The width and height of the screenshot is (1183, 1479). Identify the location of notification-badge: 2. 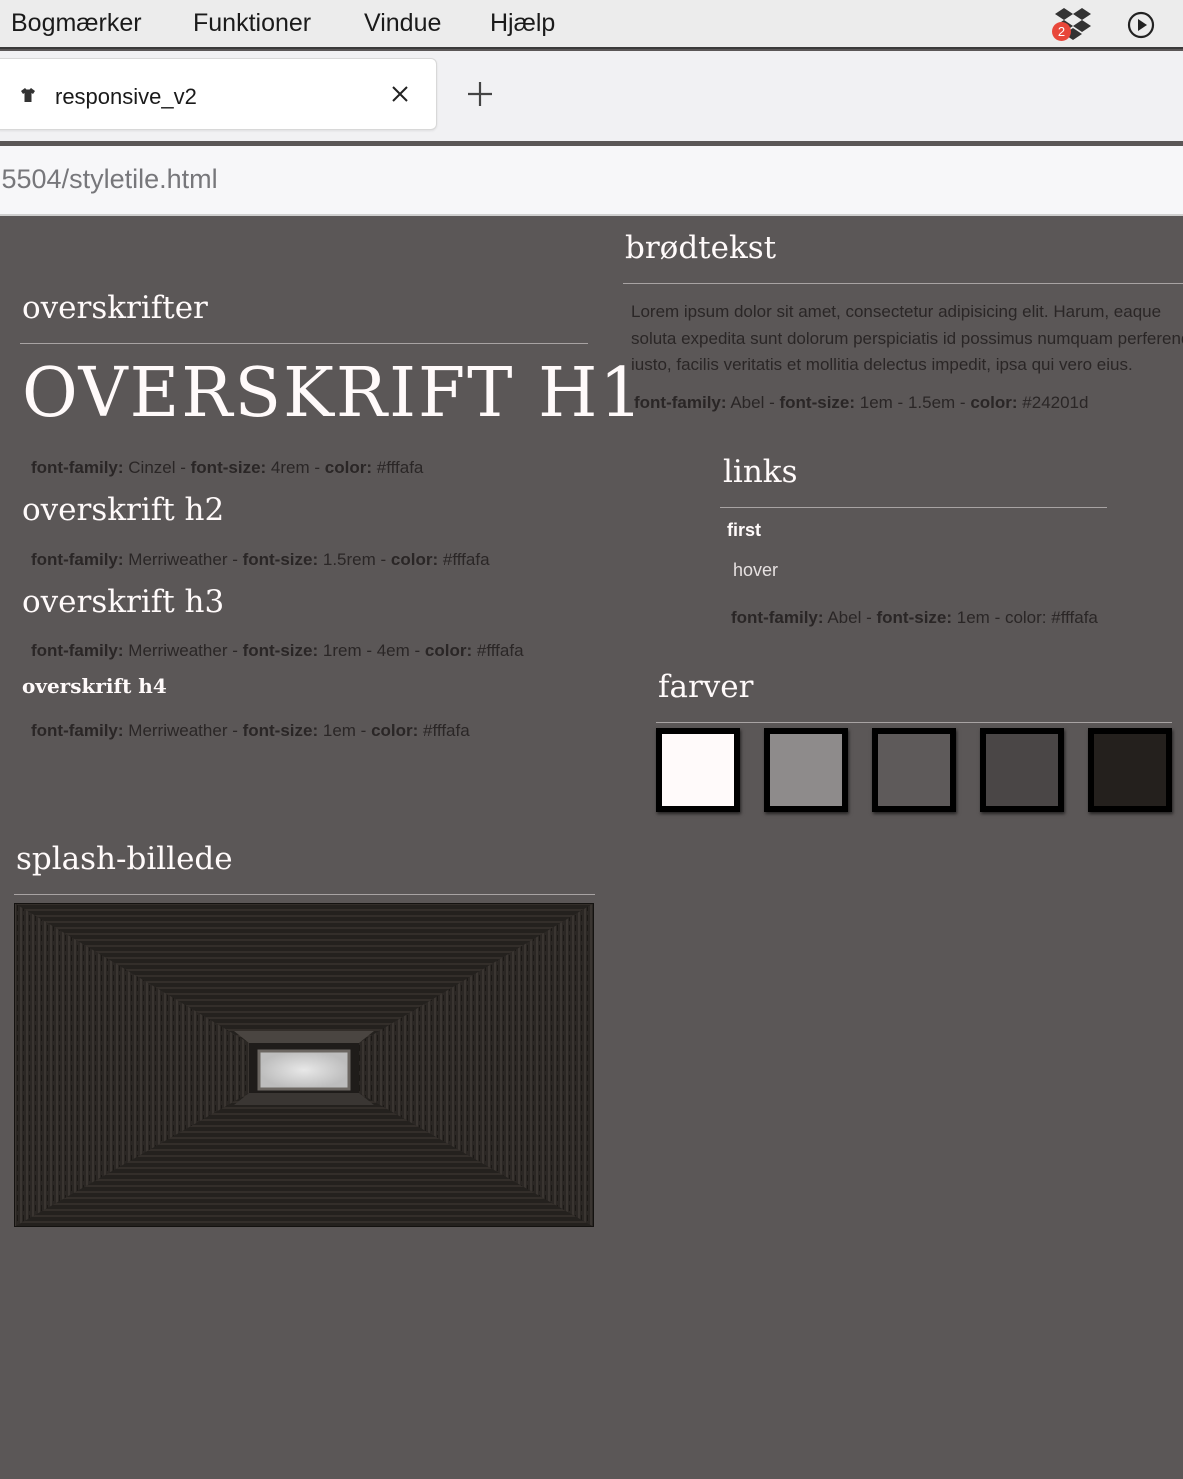
(1061, 31).